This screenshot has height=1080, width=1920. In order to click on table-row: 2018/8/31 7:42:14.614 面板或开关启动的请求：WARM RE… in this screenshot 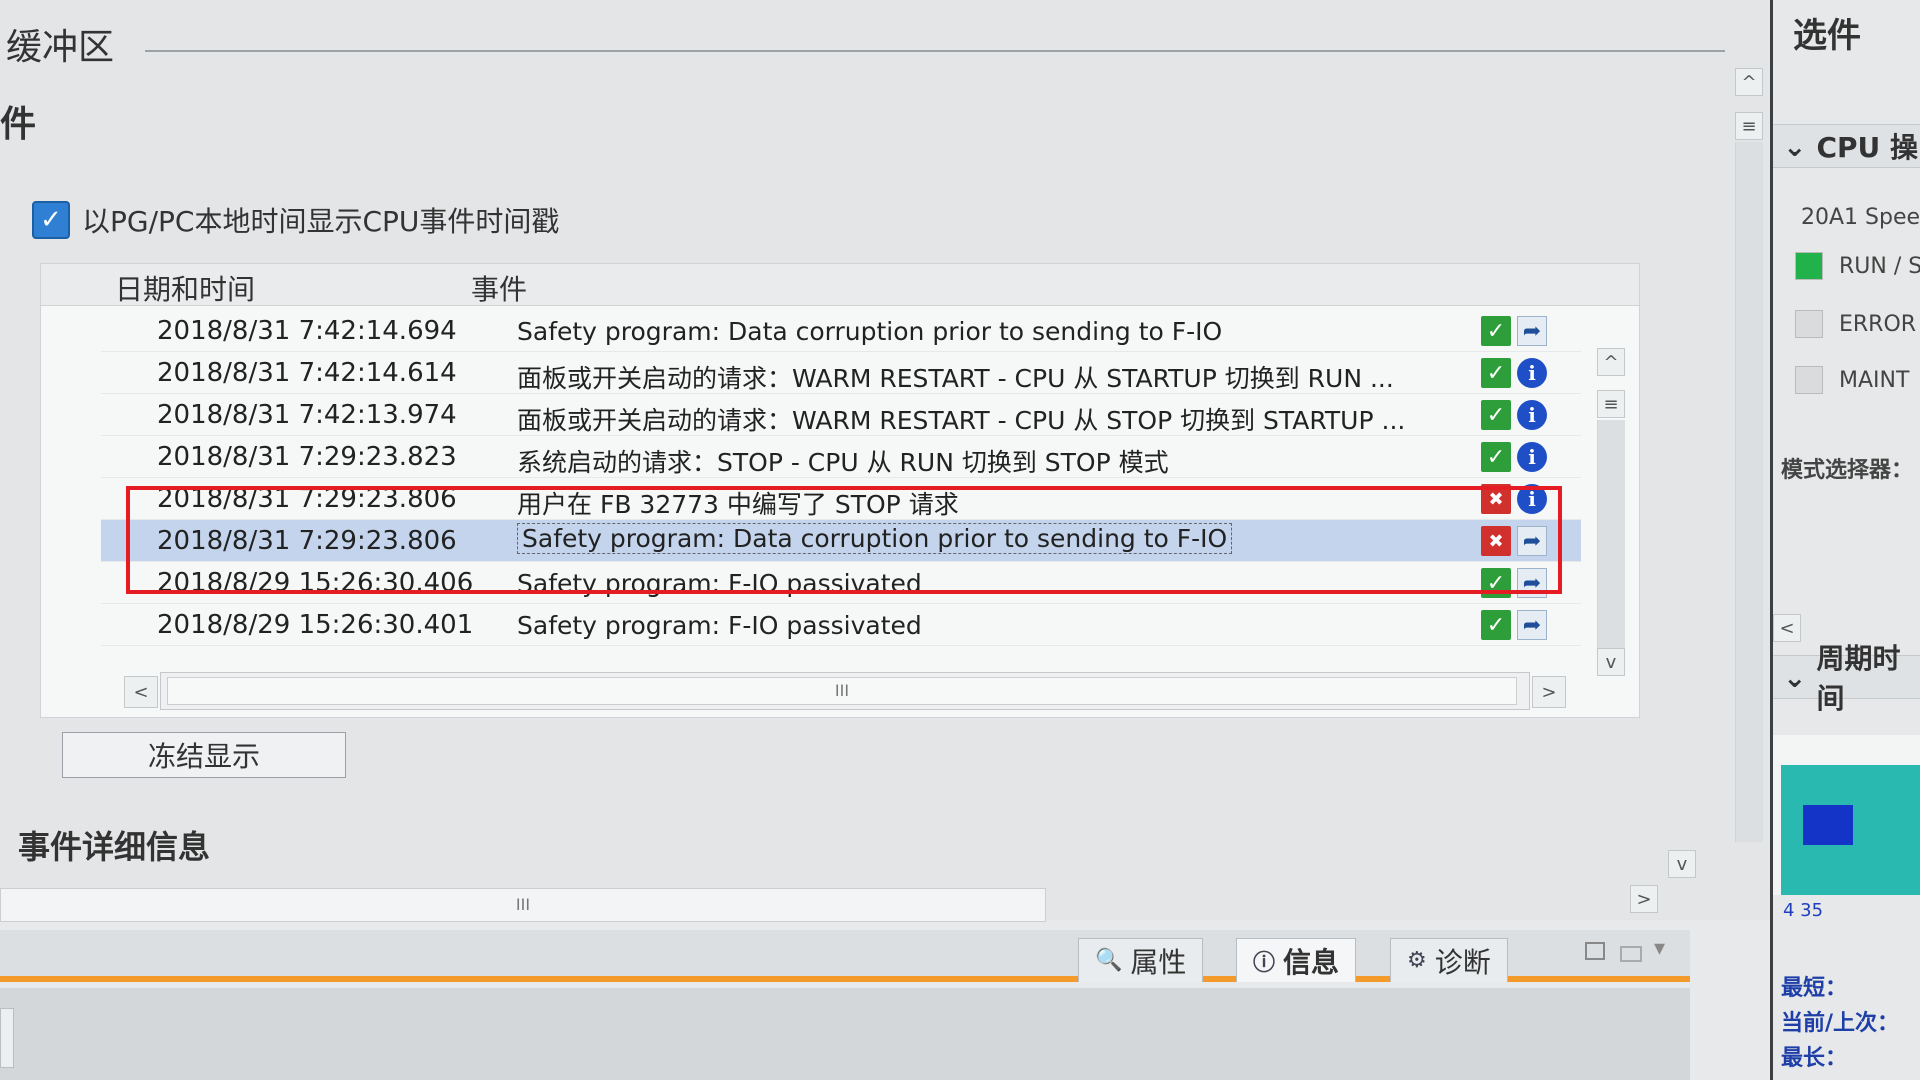, I will do `click(841, 373)`.